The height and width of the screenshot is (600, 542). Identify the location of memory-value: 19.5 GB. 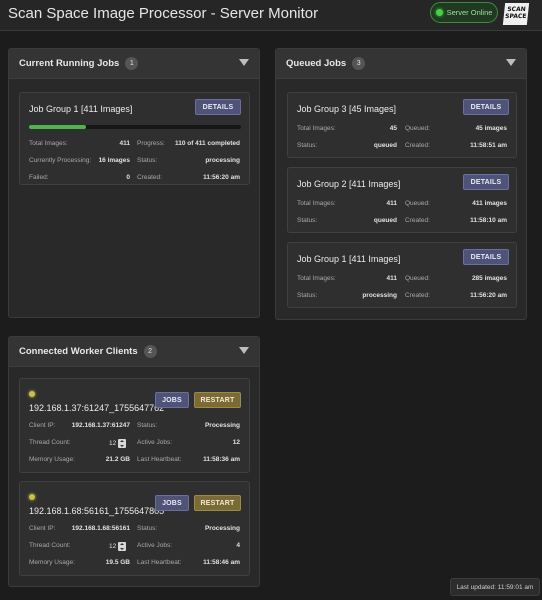
(117, 562).